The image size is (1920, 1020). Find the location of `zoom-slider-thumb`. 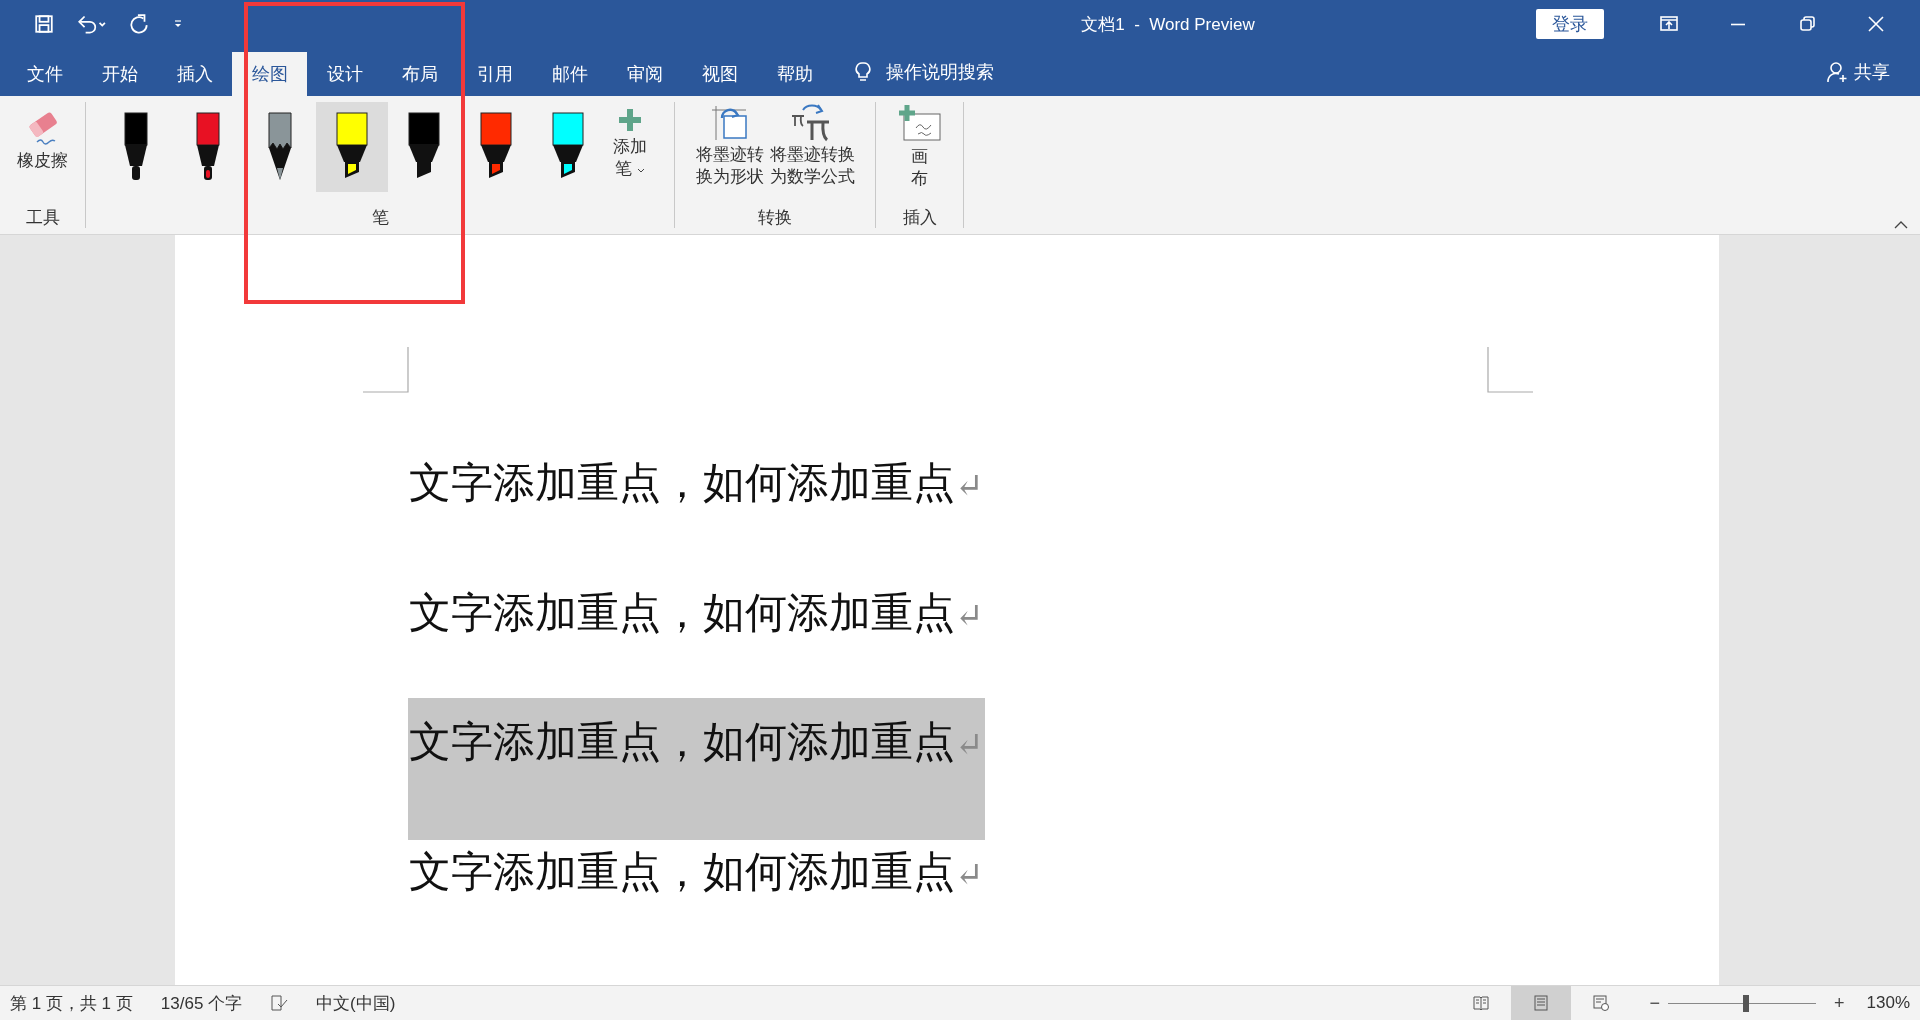

zoom-slider-thumb is located at coordinates (1746, 1003).